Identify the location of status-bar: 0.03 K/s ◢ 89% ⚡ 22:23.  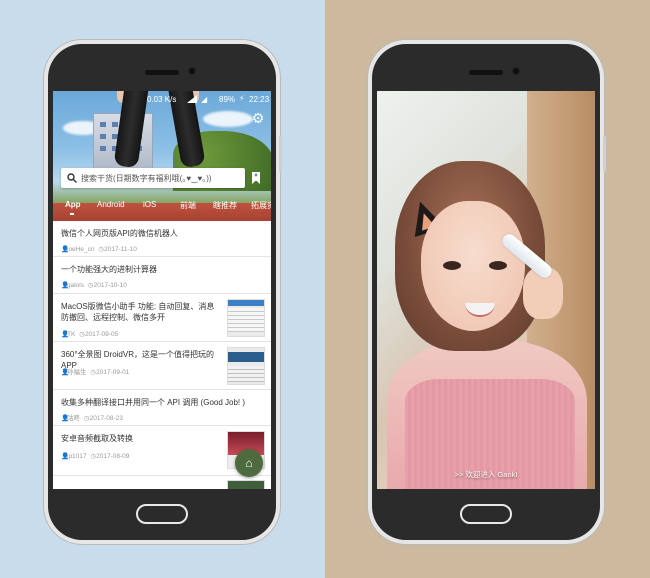
(162, 99).